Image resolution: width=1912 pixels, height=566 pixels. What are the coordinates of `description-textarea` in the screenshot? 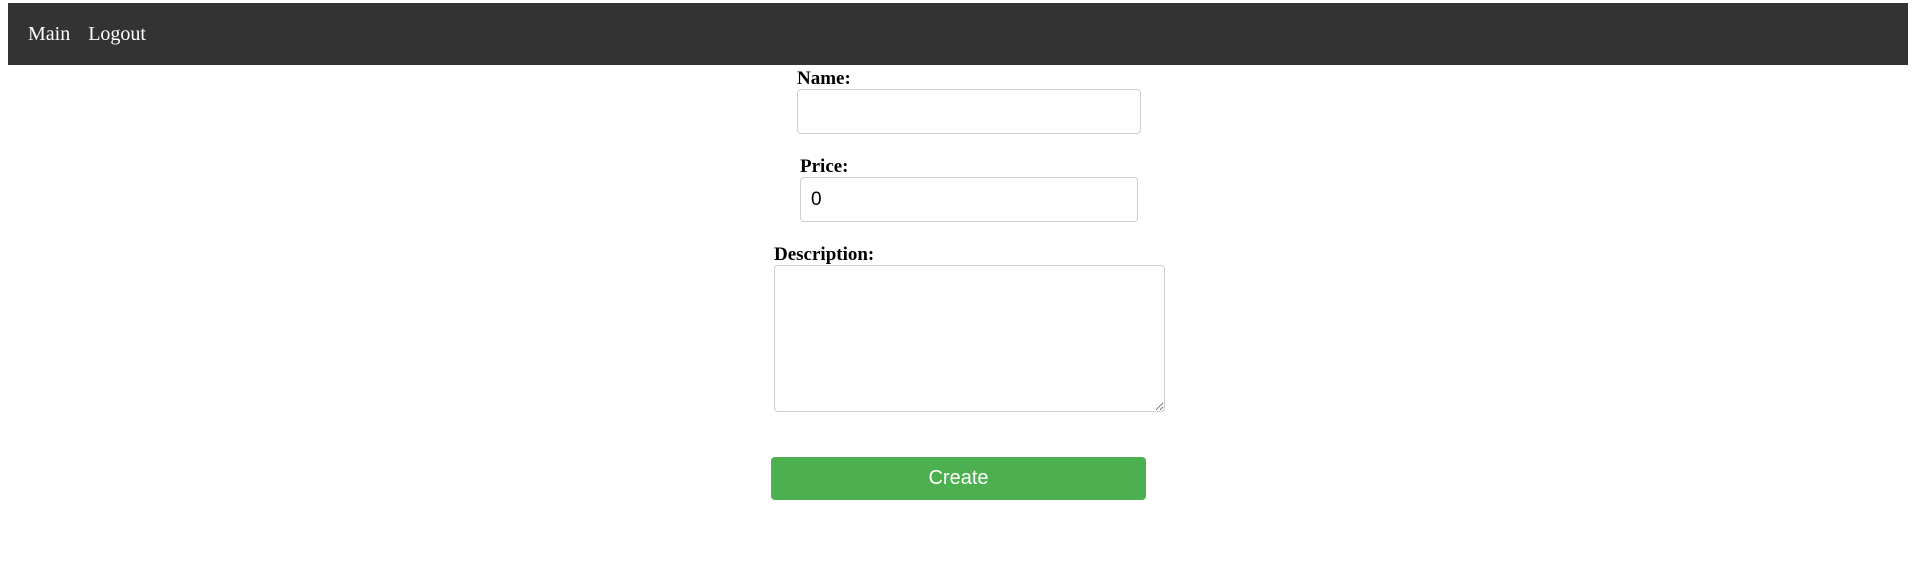 It's located at (969, 338).